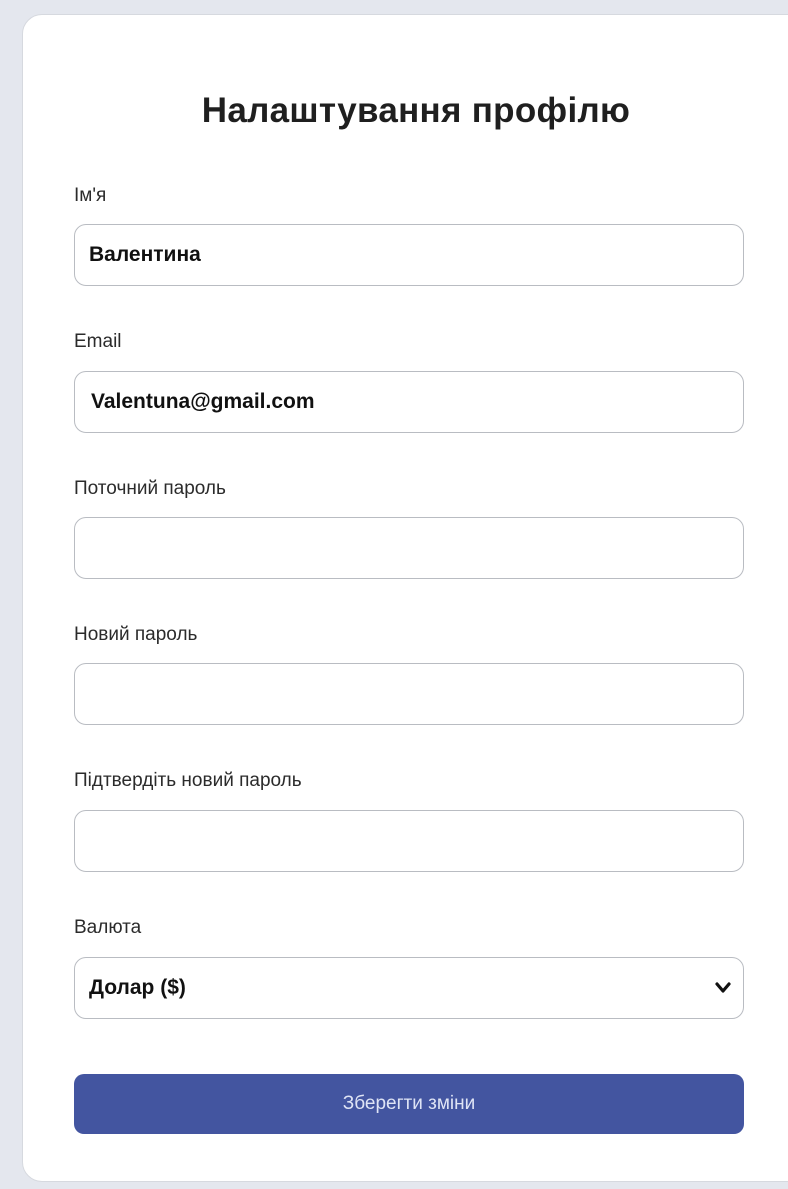  I want to click on new-password-field, so click(409, 694).